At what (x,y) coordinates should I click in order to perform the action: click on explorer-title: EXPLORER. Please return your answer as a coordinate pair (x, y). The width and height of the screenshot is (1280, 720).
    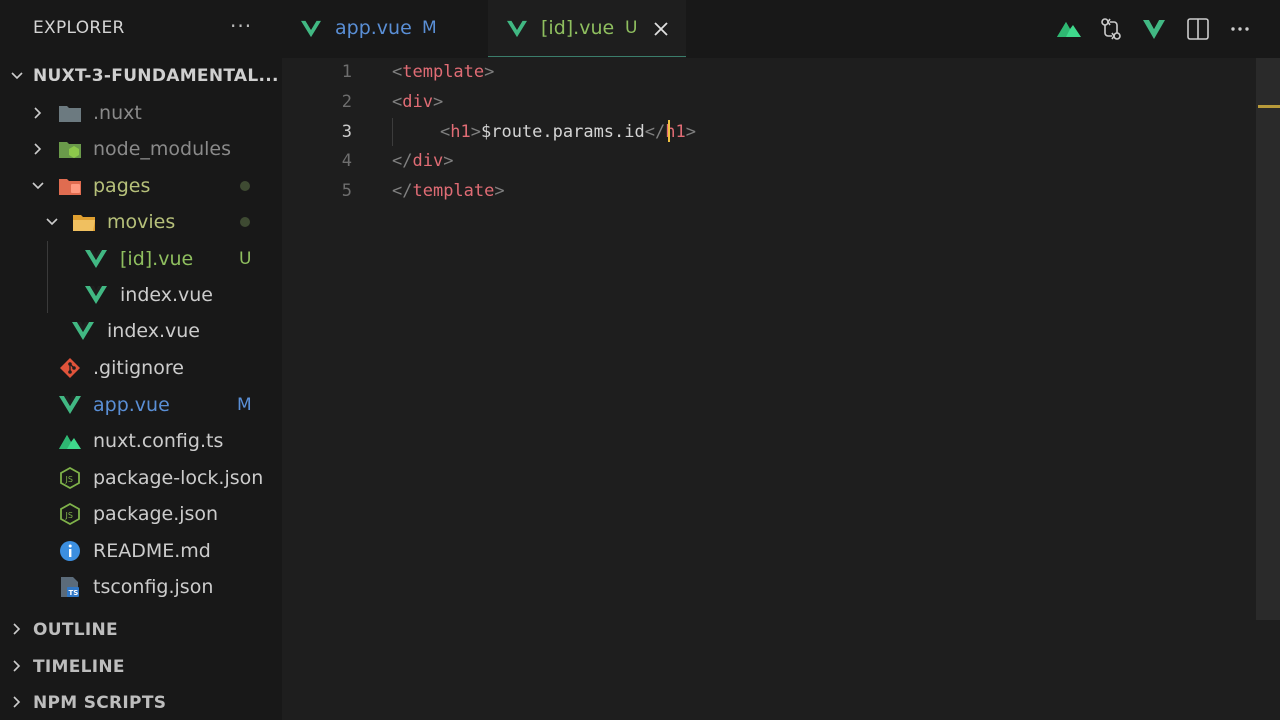
    Looking at the image, I should click on (79, 28).